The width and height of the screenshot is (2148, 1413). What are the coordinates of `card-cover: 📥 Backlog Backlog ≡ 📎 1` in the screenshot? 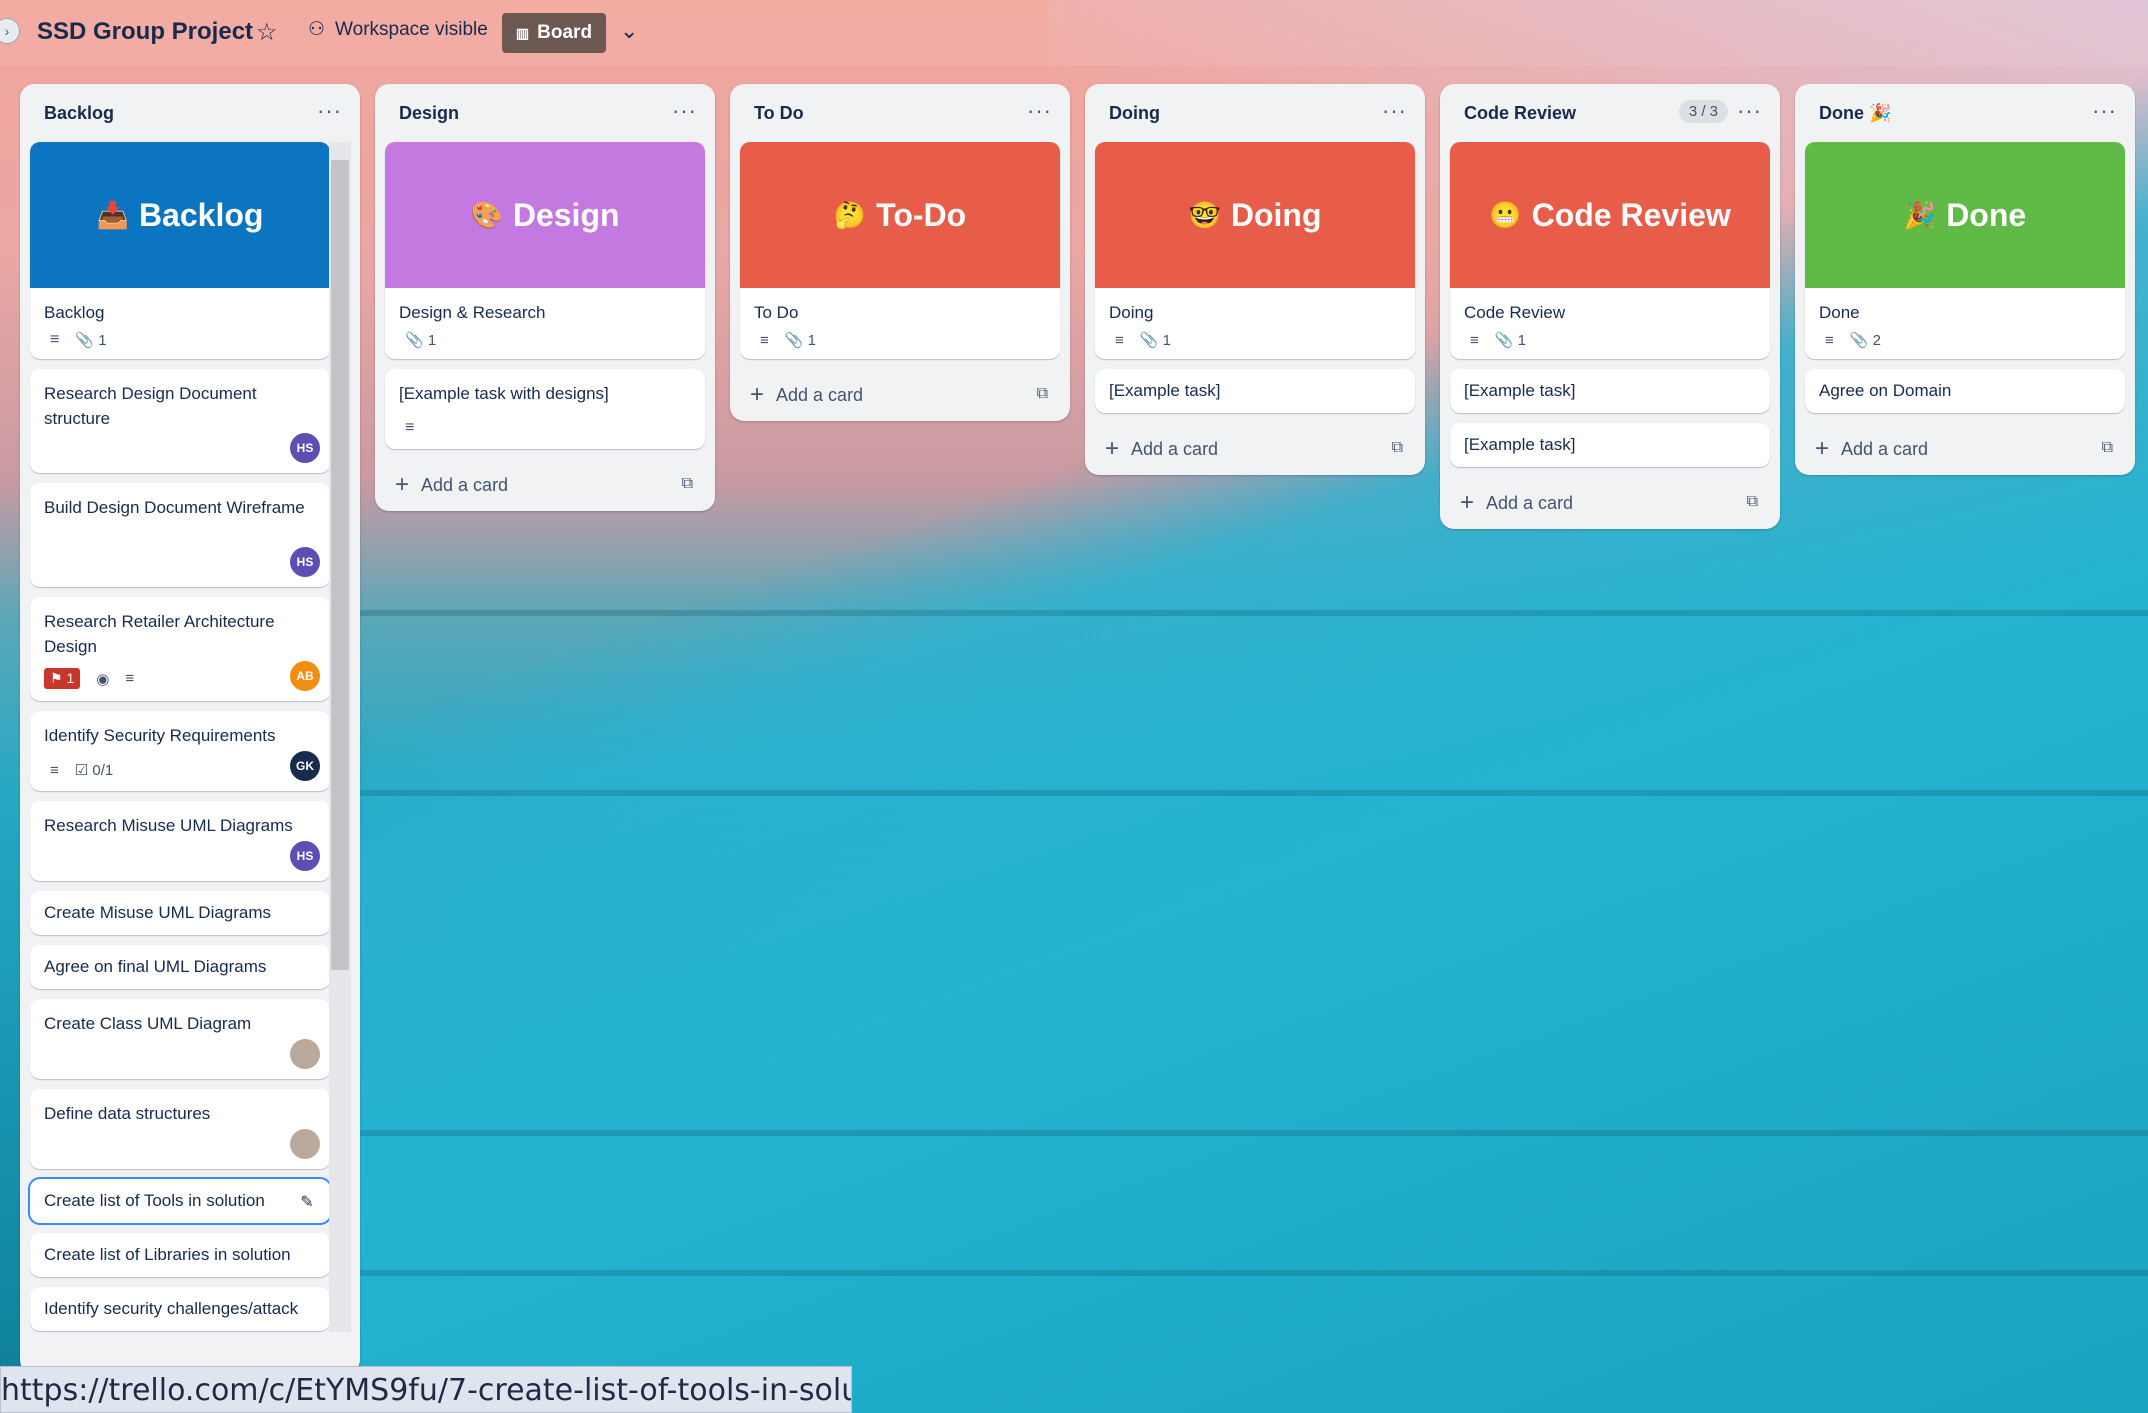 It's located at (180, 250).